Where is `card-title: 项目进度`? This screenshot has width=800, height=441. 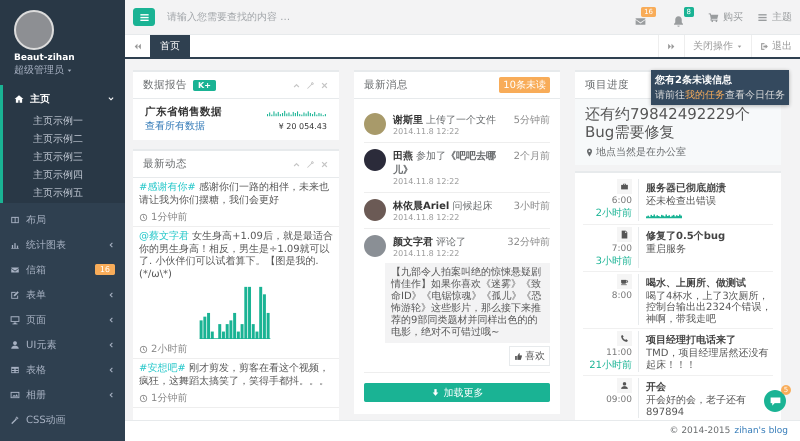
card-title: 项目进度 is located at coordinates (607, 85).